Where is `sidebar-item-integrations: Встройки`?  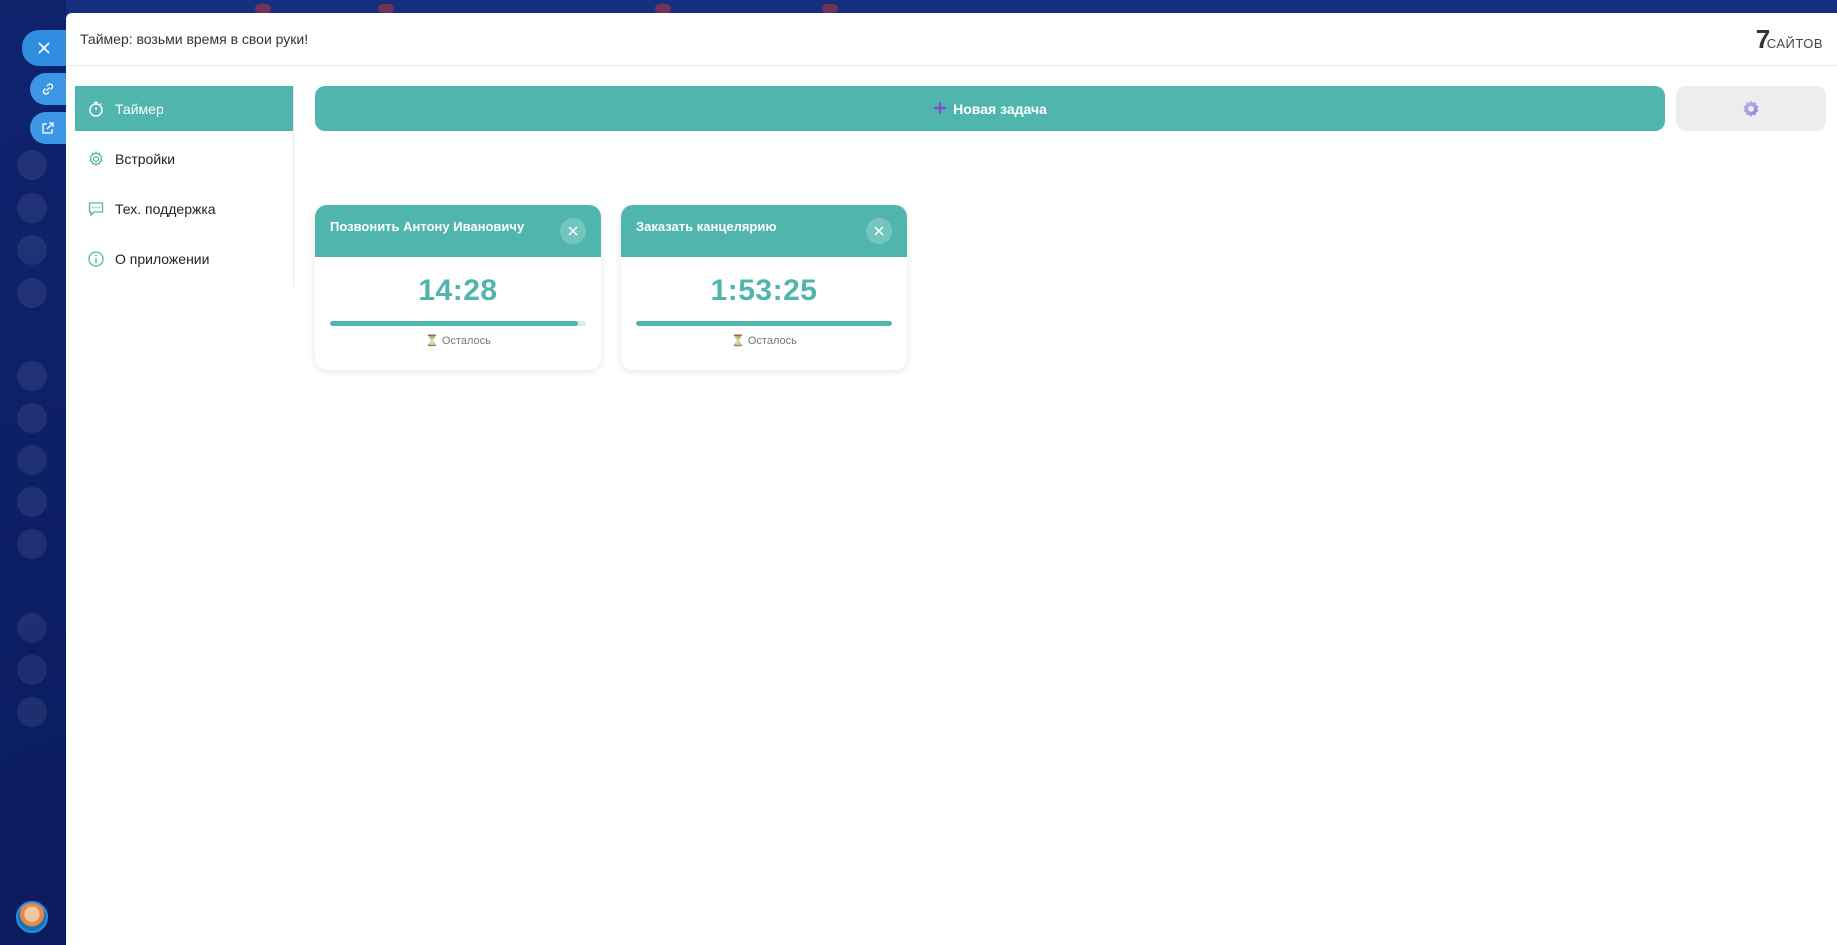
sidebar-item-integrations: Встройки is located at coordinates (184, 158).